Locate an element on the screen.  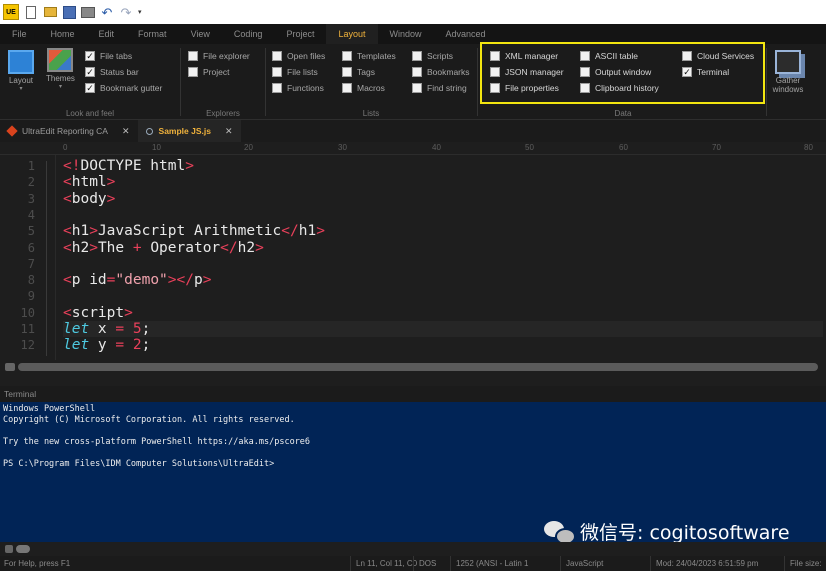
print-icon is located at coordinates (88, 12).